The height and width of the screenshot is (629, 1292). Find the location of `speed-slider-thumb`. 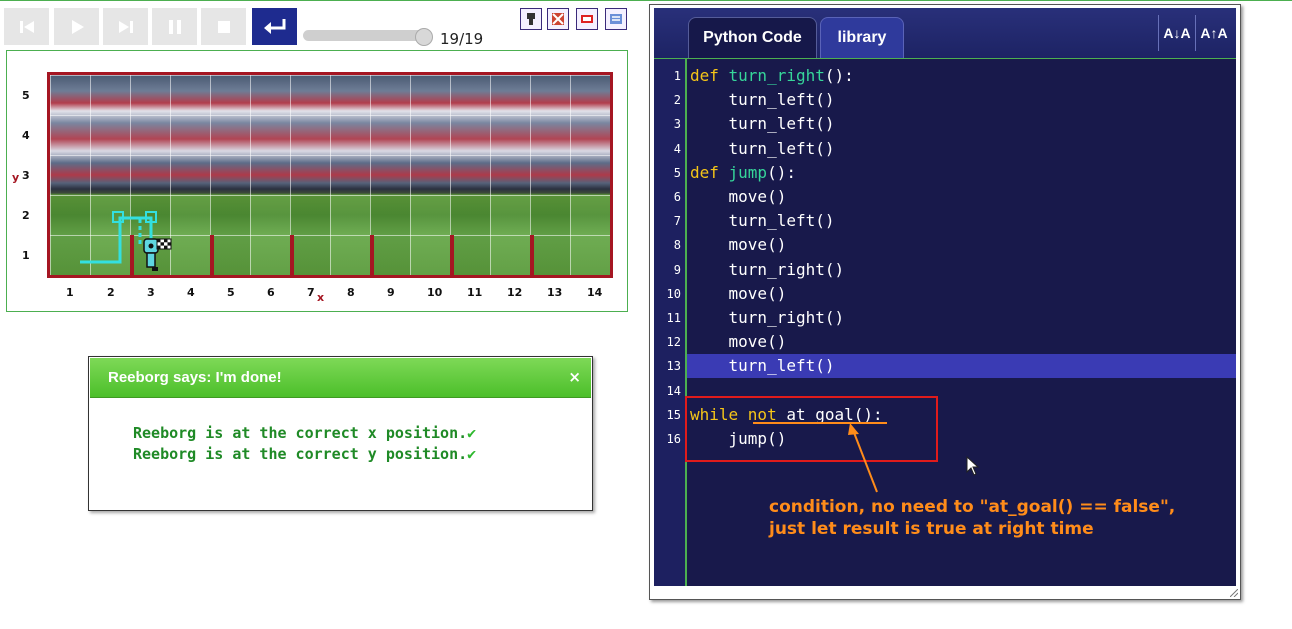

speed-slider-thumb is located at coordinates (424, 37).